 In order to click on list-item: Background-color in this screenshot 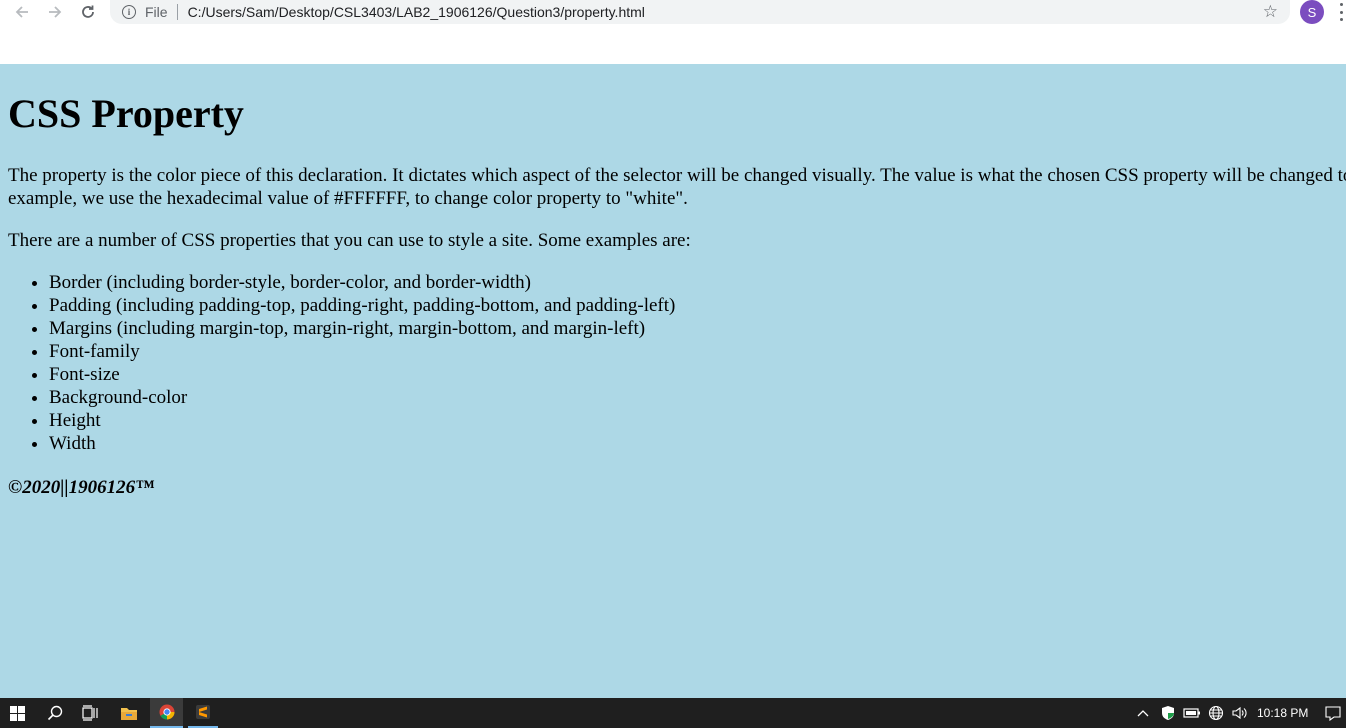, I will do `click(697, 397)`.